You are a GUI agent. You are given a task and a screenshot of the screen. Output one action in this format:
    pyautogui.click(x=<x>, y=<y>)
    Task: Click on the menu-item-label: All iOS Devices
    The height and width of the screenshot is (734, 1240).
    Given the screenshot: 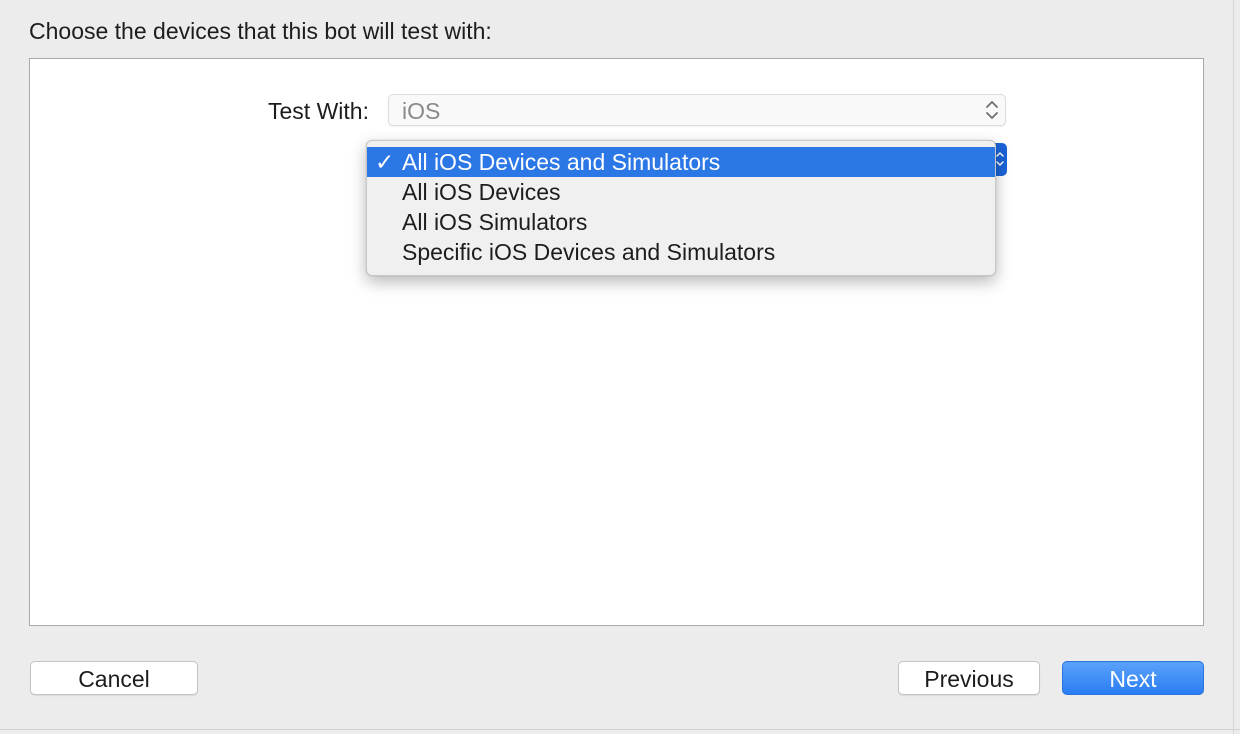 What is the action you would take?
    pyautogui.click(x=481, y=192)
    